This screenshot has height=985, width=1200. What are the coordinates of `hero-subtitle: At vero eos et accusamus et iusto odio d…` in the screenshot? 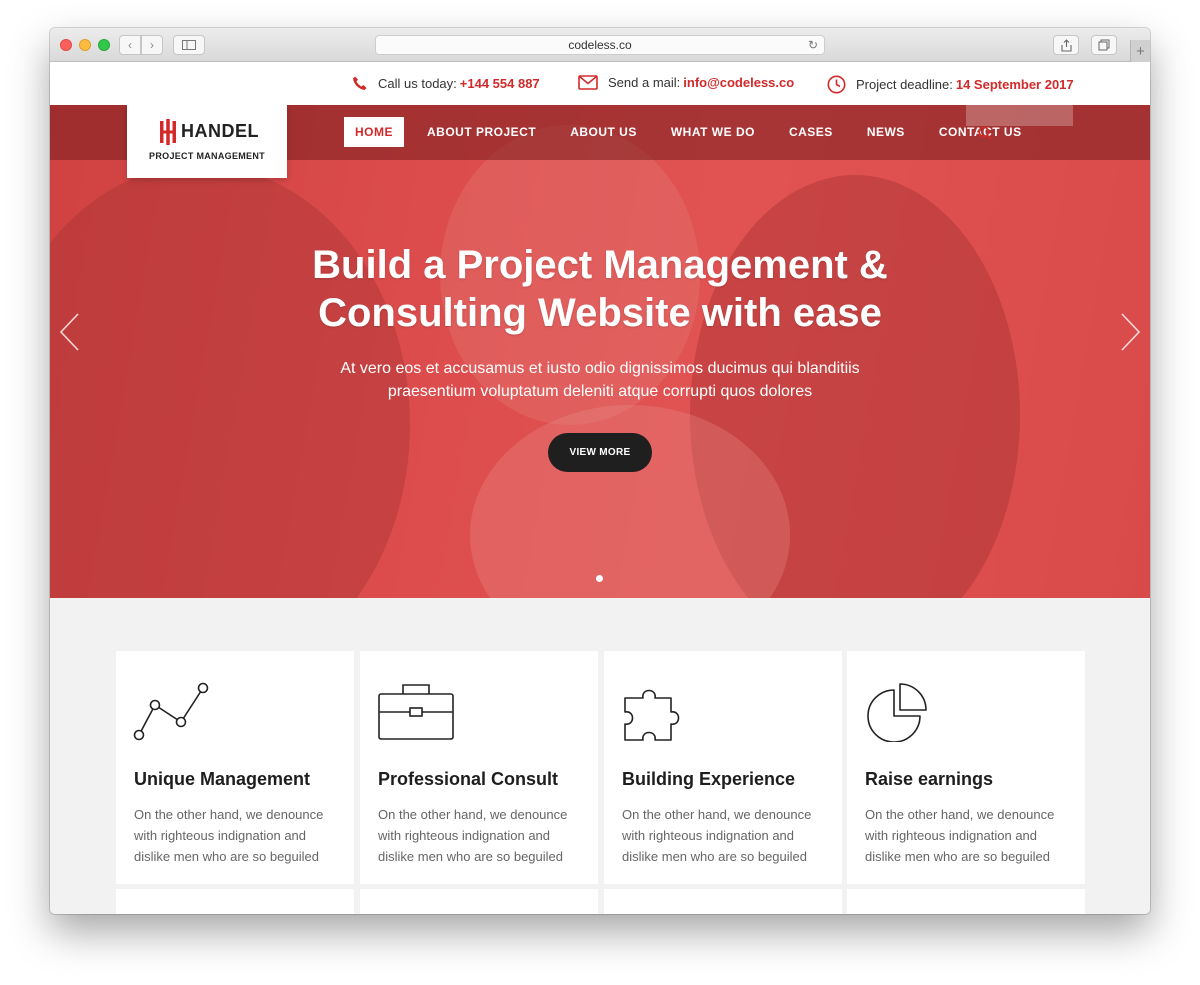 It's located at (600, 380).